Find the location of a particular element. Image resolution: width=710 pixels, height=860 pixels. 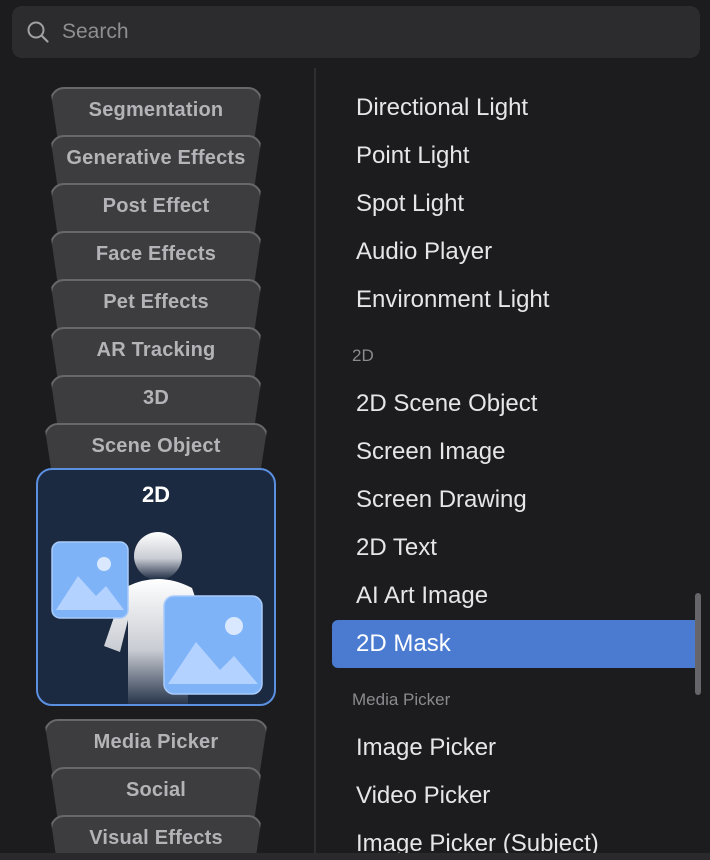

list-item-spot-light: Spot Light is located at coordinates (410, 204).